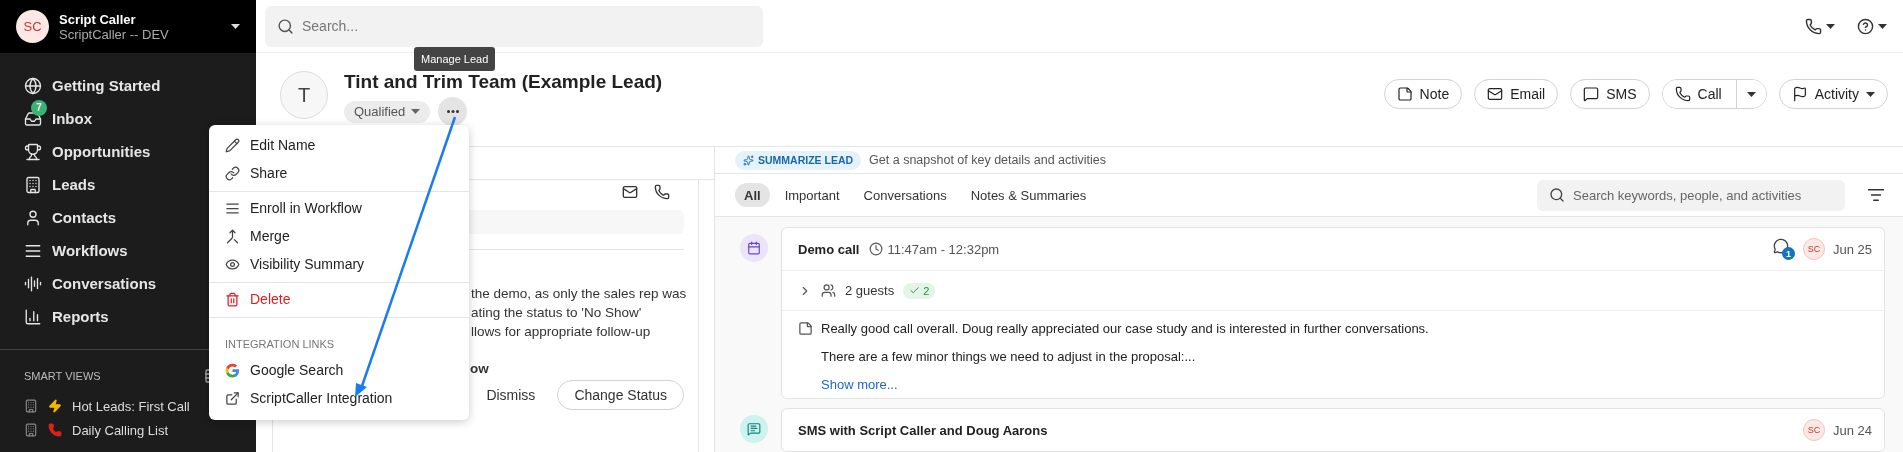 The image size is (1903, 452). What do you see at coordinates (934, 249) in the screenshot?
I see `activity-time: 11:47am - 12:32pm` at bounding box center [934, 249].